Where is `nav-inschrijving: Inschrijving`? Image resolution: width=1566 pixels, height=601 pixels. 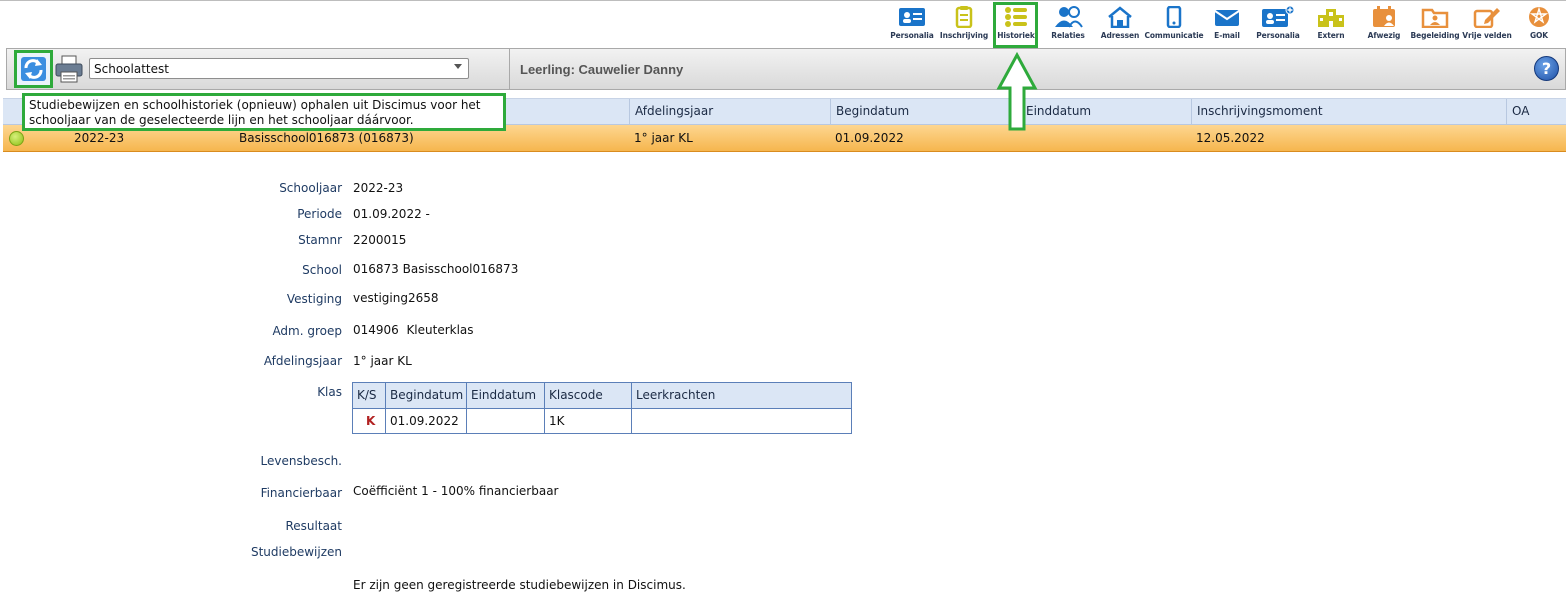
nav-inschrijving: Inschrijving is located at coordinates (964, 25).